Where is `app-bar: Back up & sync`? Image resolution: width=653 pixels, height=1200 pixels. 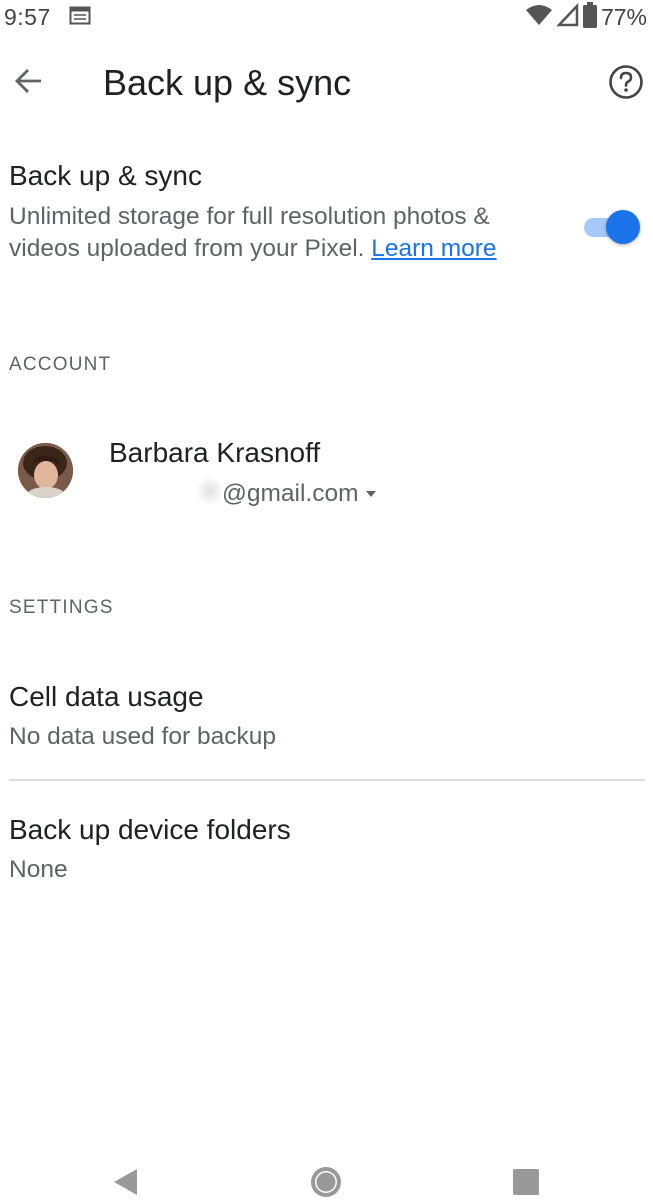
app-bar: Back up & sync is located at coordinates (326, 84).